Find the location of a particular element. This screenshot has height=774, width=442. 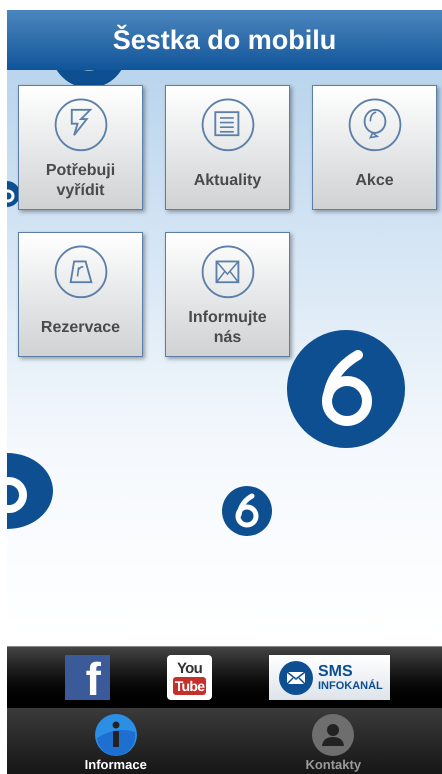

logo-text: You is located at coordinates (189, 668).